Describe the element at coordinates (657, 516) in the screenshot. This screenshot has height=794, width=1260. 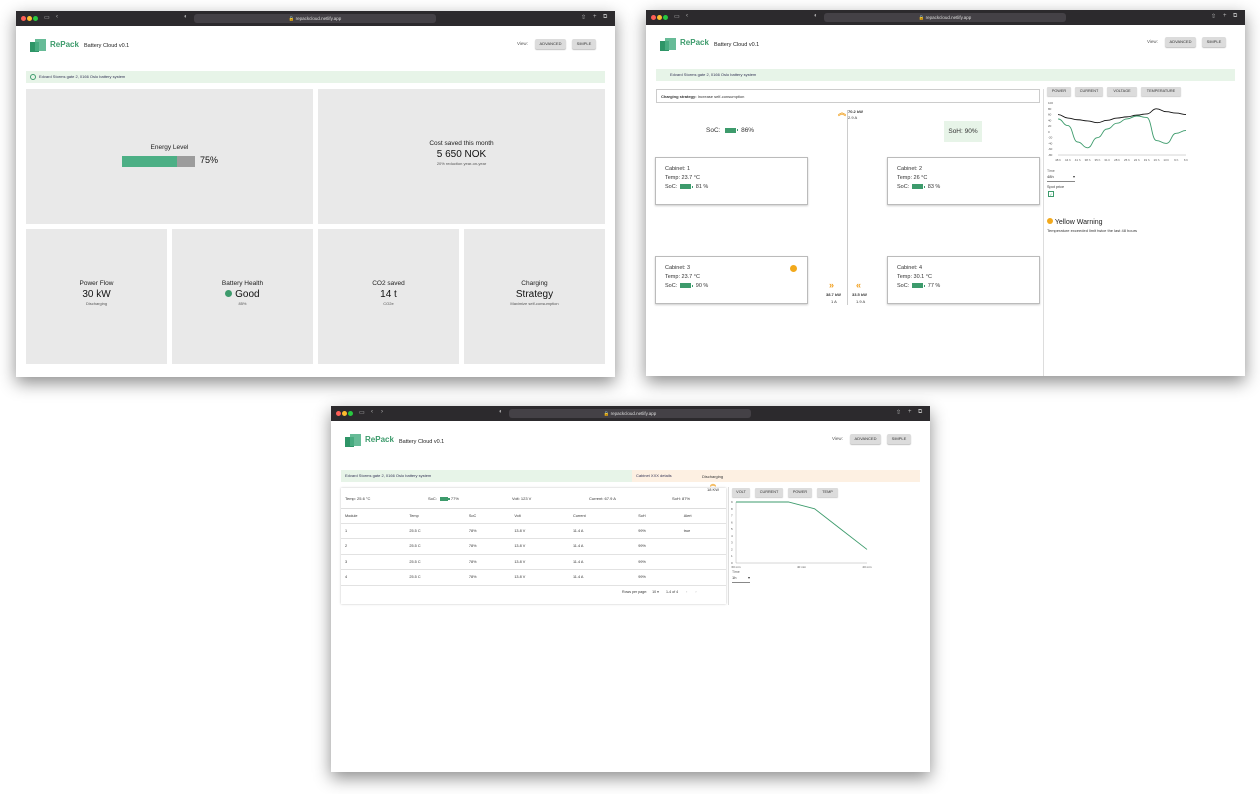
I see `column-header: SoH` at that location.